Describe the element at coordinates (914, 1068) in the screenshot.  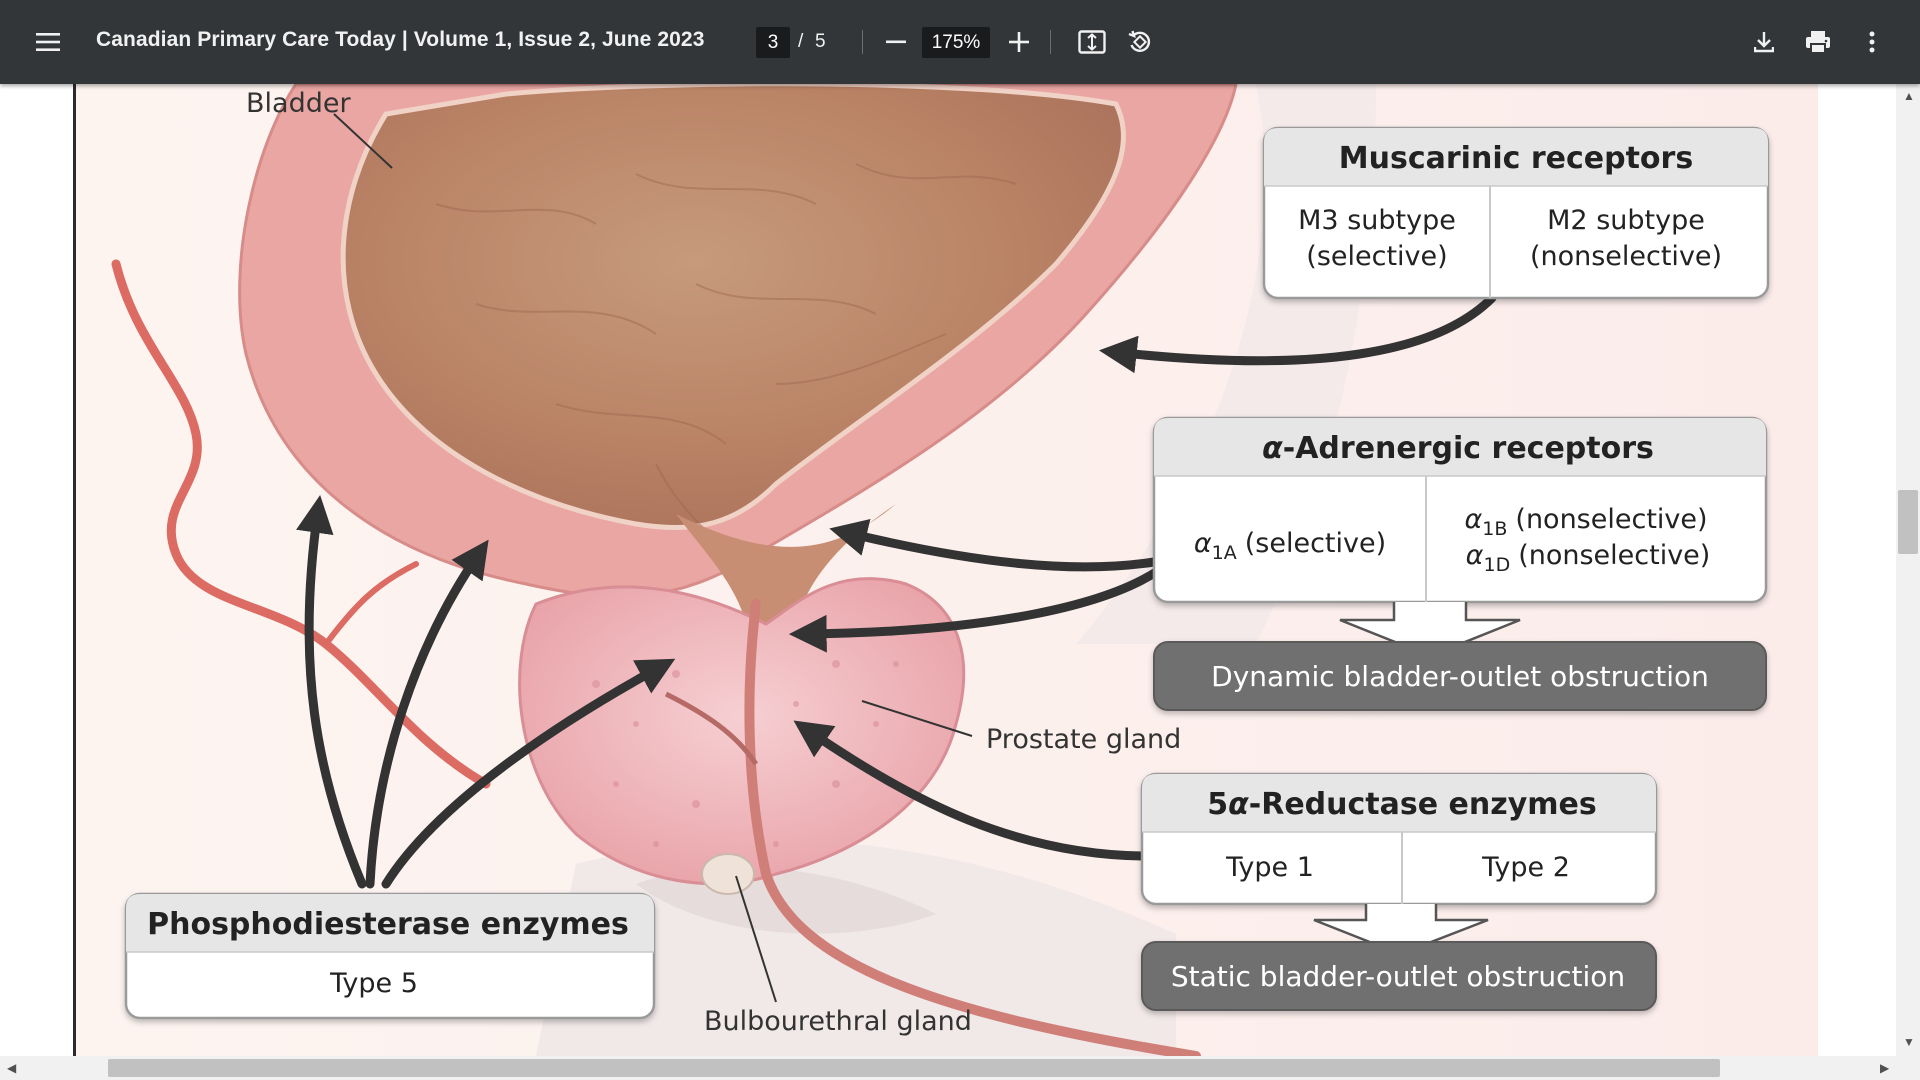
I see `horizontal-scroll-thumb` at that location.